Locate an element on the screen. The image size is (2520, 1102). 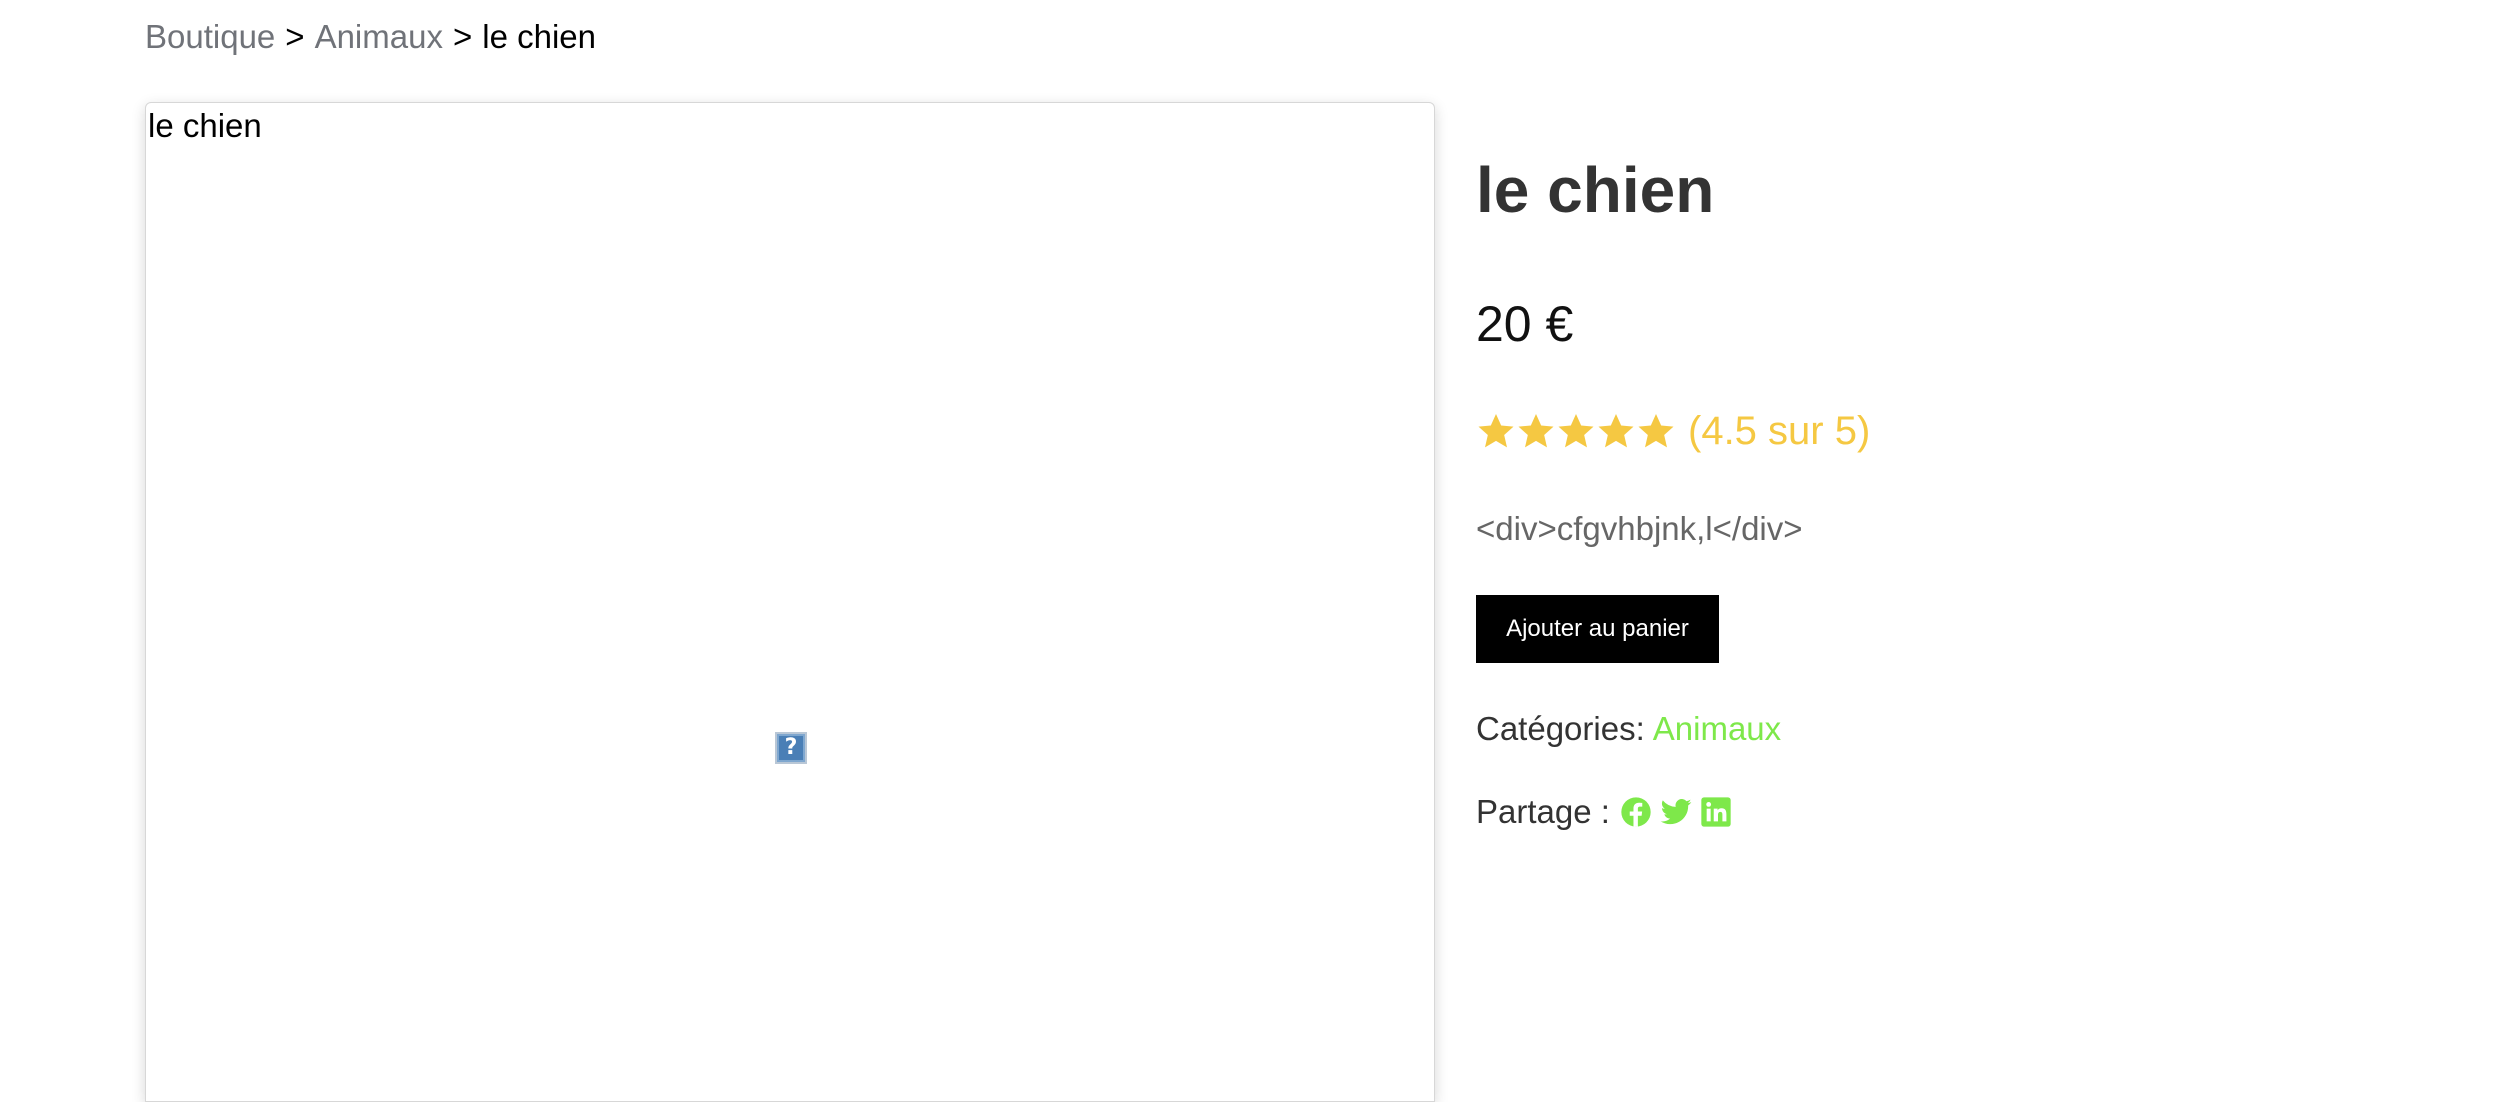
product-rating: (4.5 sur 5) is located at coordinates (1673, 431).